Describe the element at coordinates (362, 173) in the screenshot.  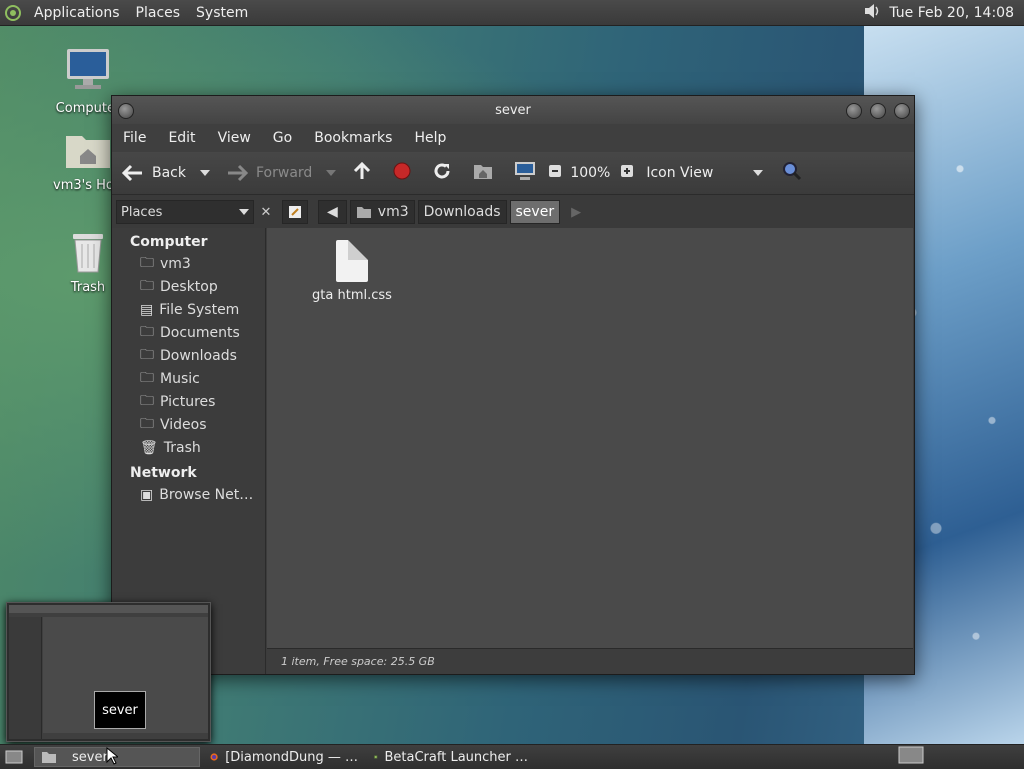
I see `up-icon` at that location.